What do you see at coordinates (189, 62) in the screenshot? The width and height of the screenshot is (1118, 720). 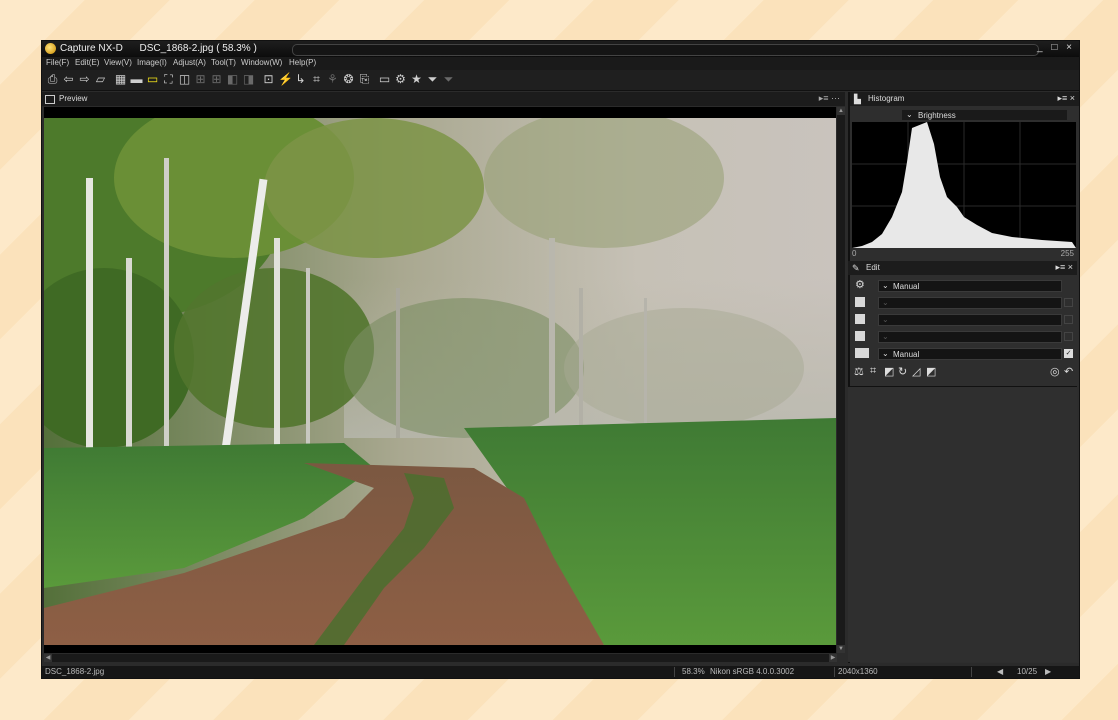 I see `menu-adjust: Adjust(A)` at bounding box center [189, 62].